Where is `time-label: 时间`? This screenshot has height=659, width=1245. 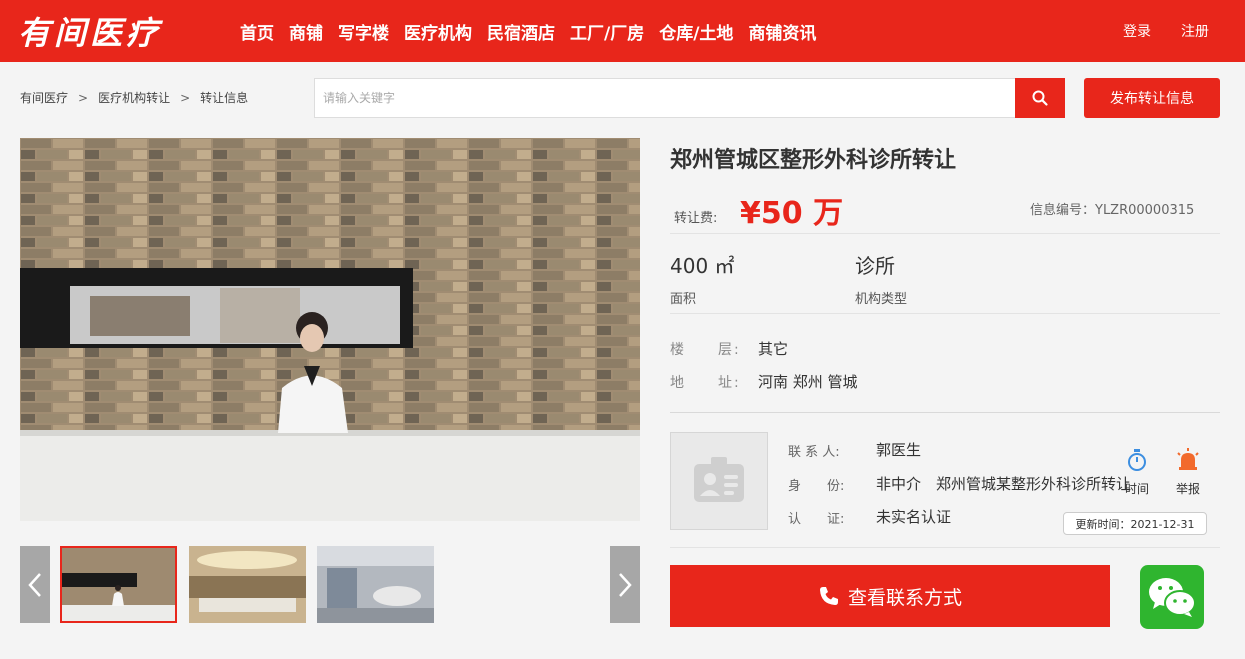
time-label: 时间 is located at coordinates (1136, 489).